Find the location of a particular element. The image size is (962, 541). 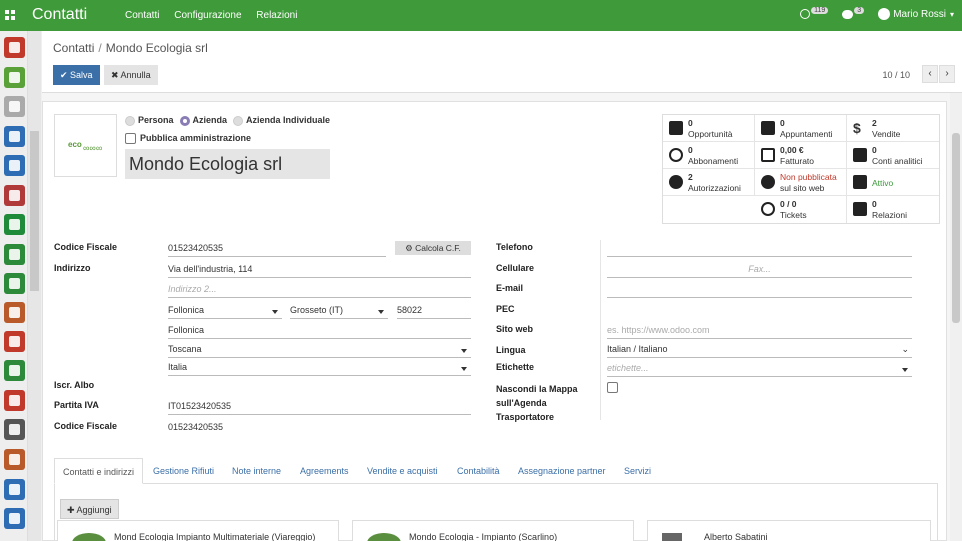

smart-conti-analitici: 0 Conti analitici is located at coordinates (893, 155).